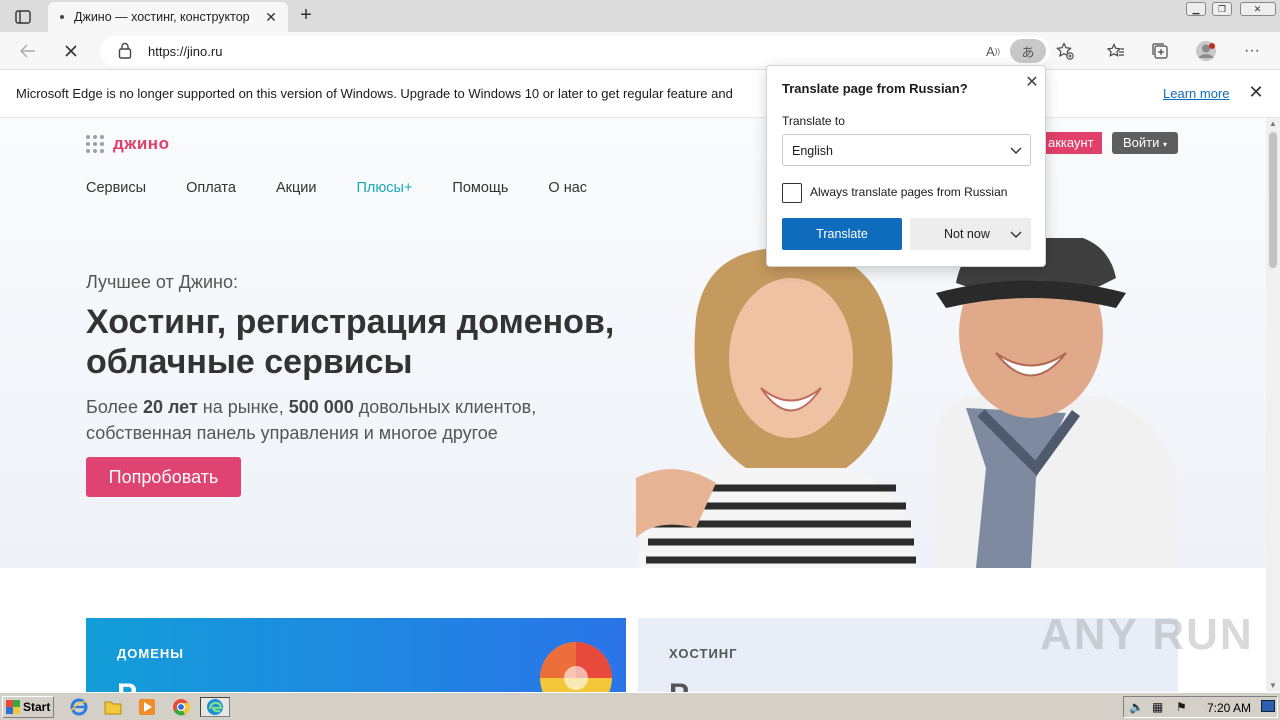  Describe the element at coordinates (215, 707) in the screenshot. I see `edge-taskbar-icon` at that location.